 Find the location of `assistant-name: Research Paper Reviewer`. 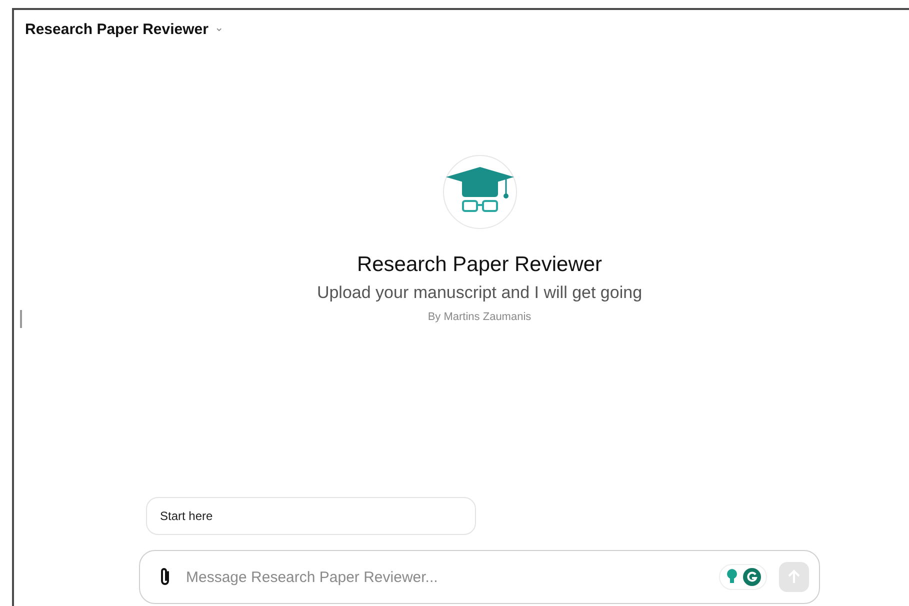

assistant-name: Research Paper Reviewer is located at coordinates (479, 265).